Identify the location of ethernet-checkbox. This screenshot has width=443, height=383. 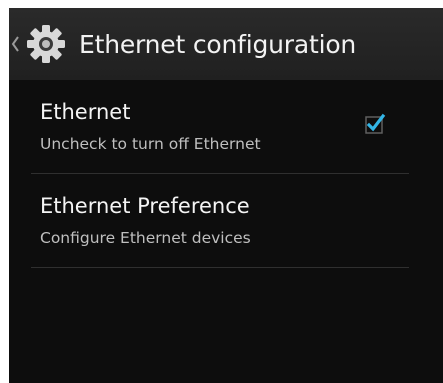
(375, 124).